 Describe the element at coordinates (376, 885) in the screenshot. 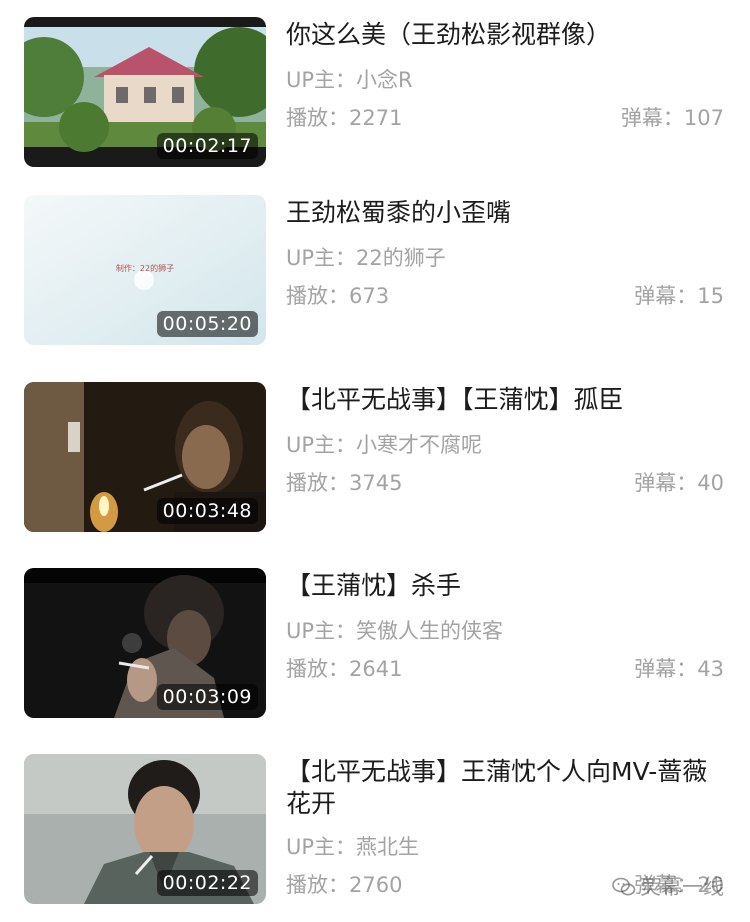

I see `play-value: 2760` at that location.